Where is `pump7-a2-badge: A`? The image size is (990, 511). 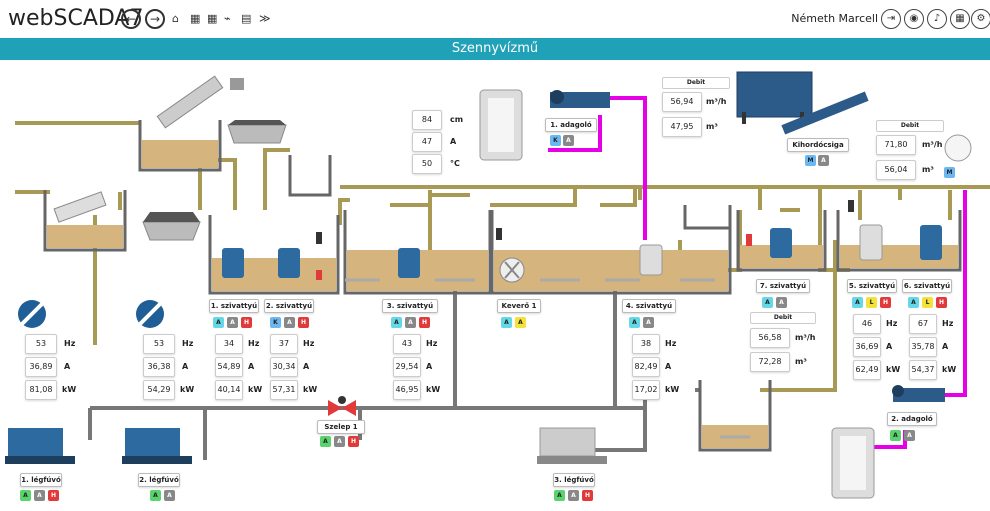
pump7-a2-badge: A is located at coordinates (781, 302).